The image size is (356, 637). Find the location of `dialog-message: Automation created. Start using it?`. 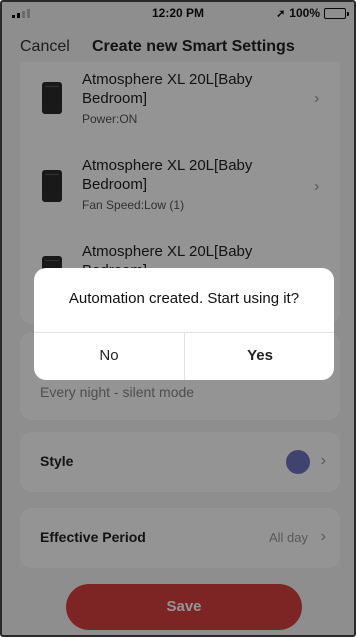

dialog-message: Automation created. Start using it? is located at coordinates (184, 298).